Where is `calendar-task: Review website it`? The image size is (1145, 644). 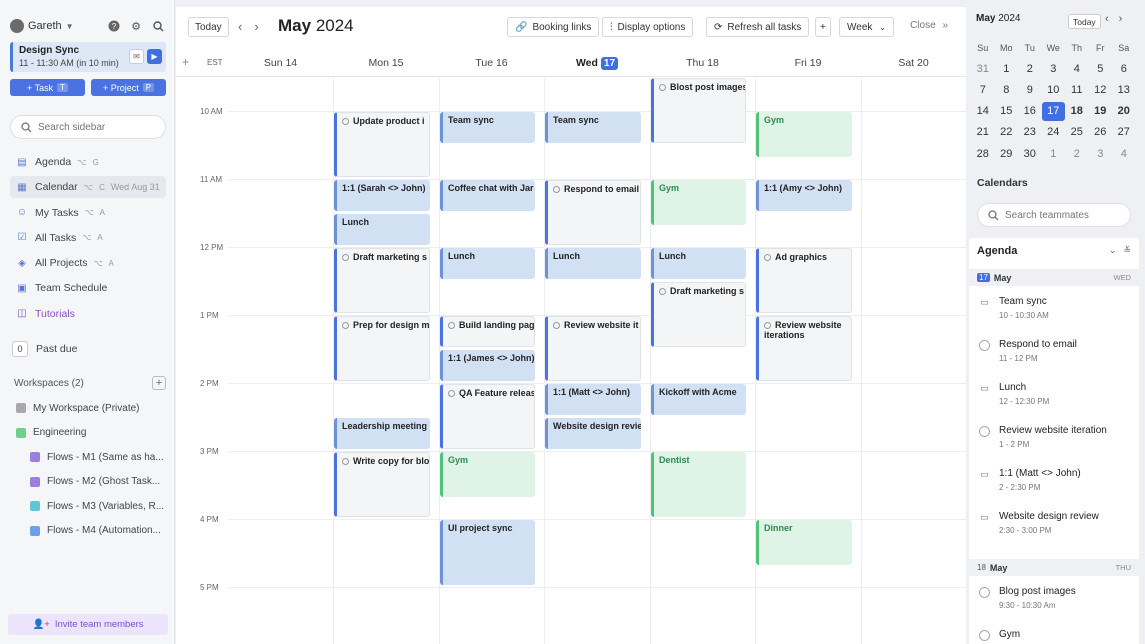
calendar-task: Review website it is located at coordinates (593, 348).